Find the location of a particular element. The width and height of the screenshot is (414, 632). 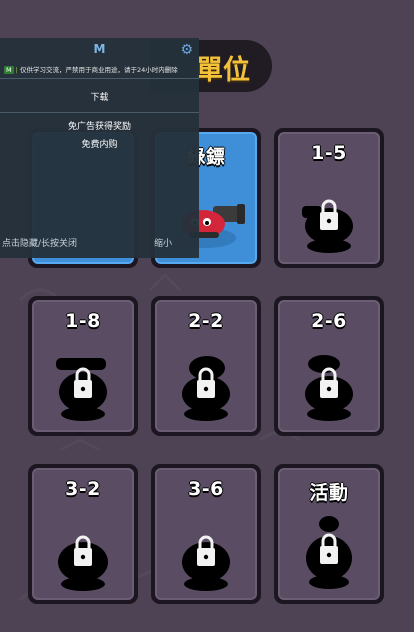

card-face: 1-5 is located at coordinates (329, 198).